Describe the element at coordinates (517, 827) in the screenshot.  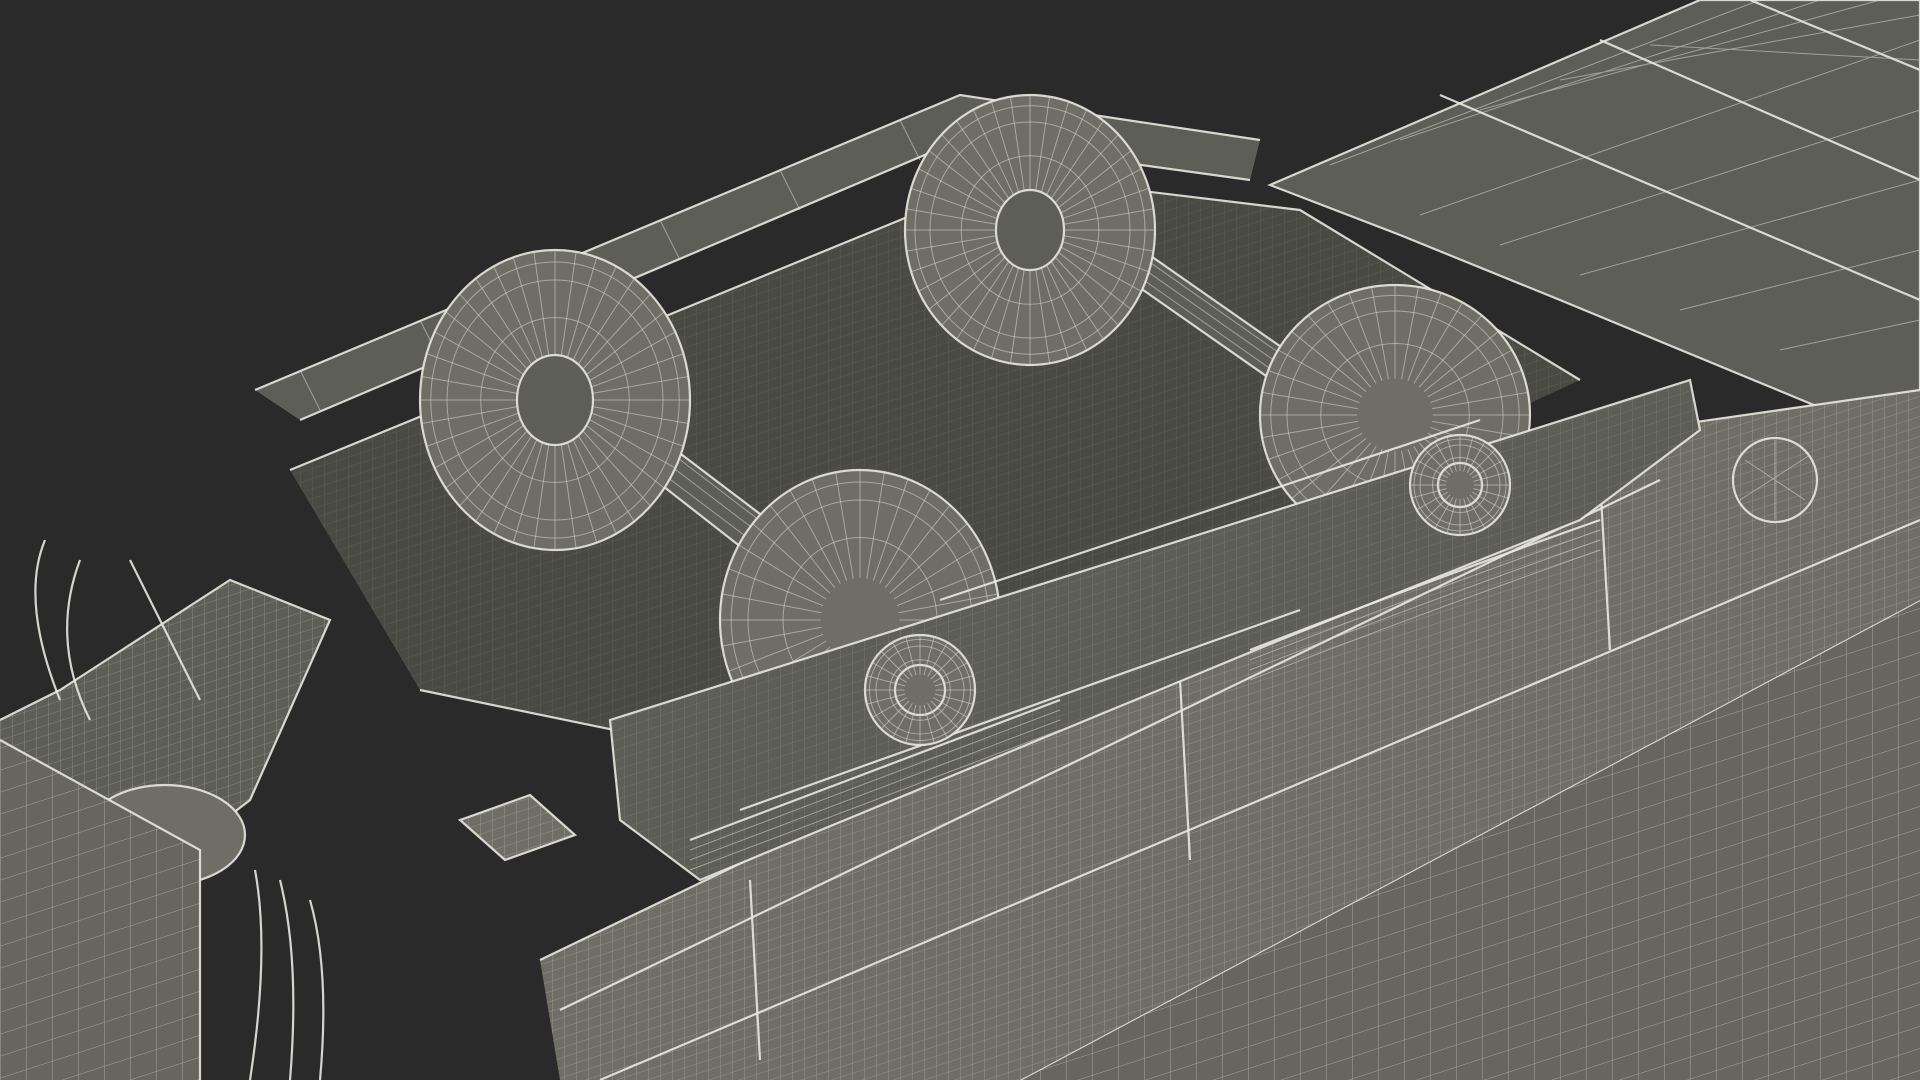
I see `step-plate` at that location.